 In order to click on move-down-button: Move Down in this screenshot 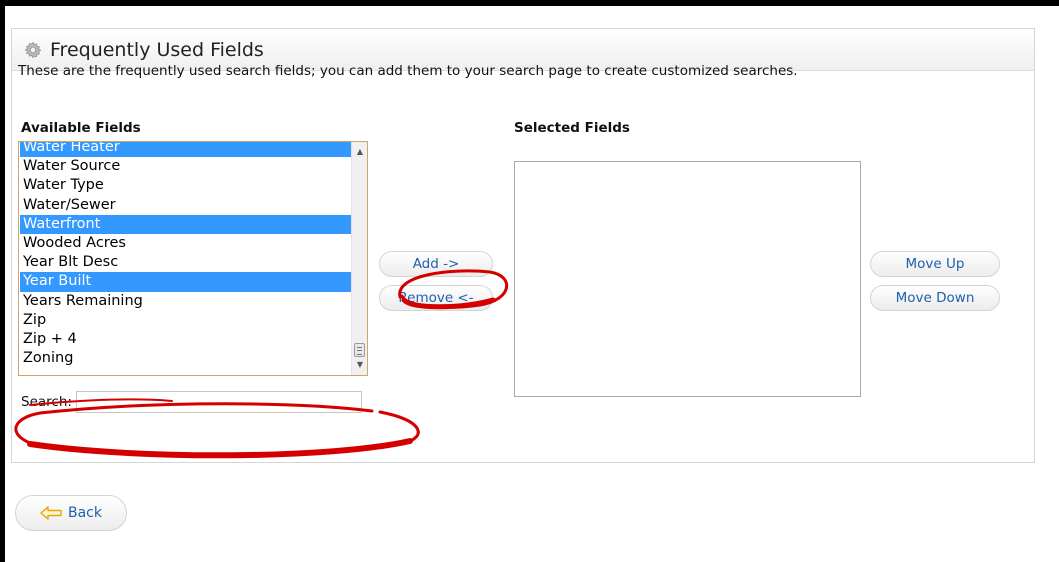, I will do `click(935, 298)`.